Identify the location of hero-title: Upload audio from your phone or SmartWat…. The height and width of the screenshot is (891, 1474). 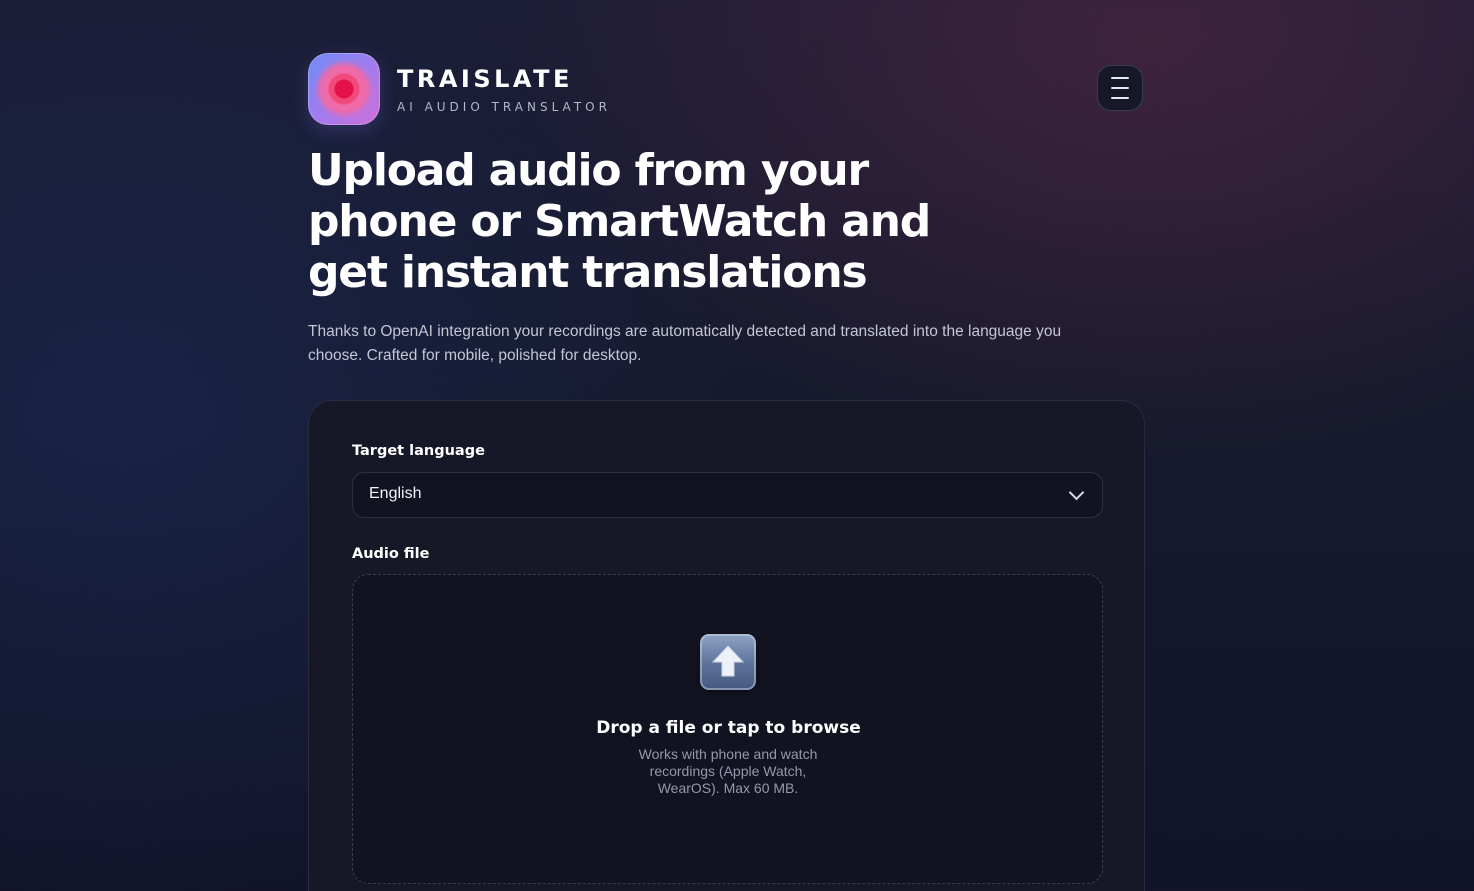
(619, 221).